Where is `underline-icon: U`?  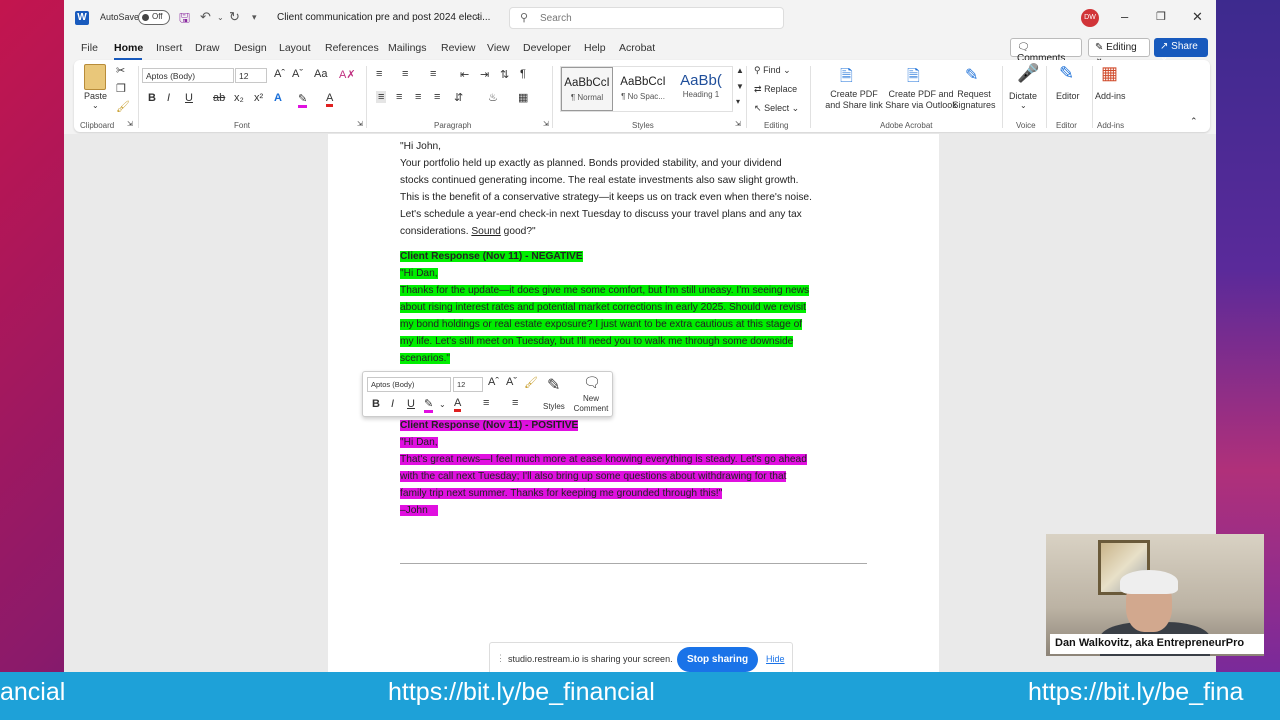
underline-icon: U is located at coordinates (189, 98).